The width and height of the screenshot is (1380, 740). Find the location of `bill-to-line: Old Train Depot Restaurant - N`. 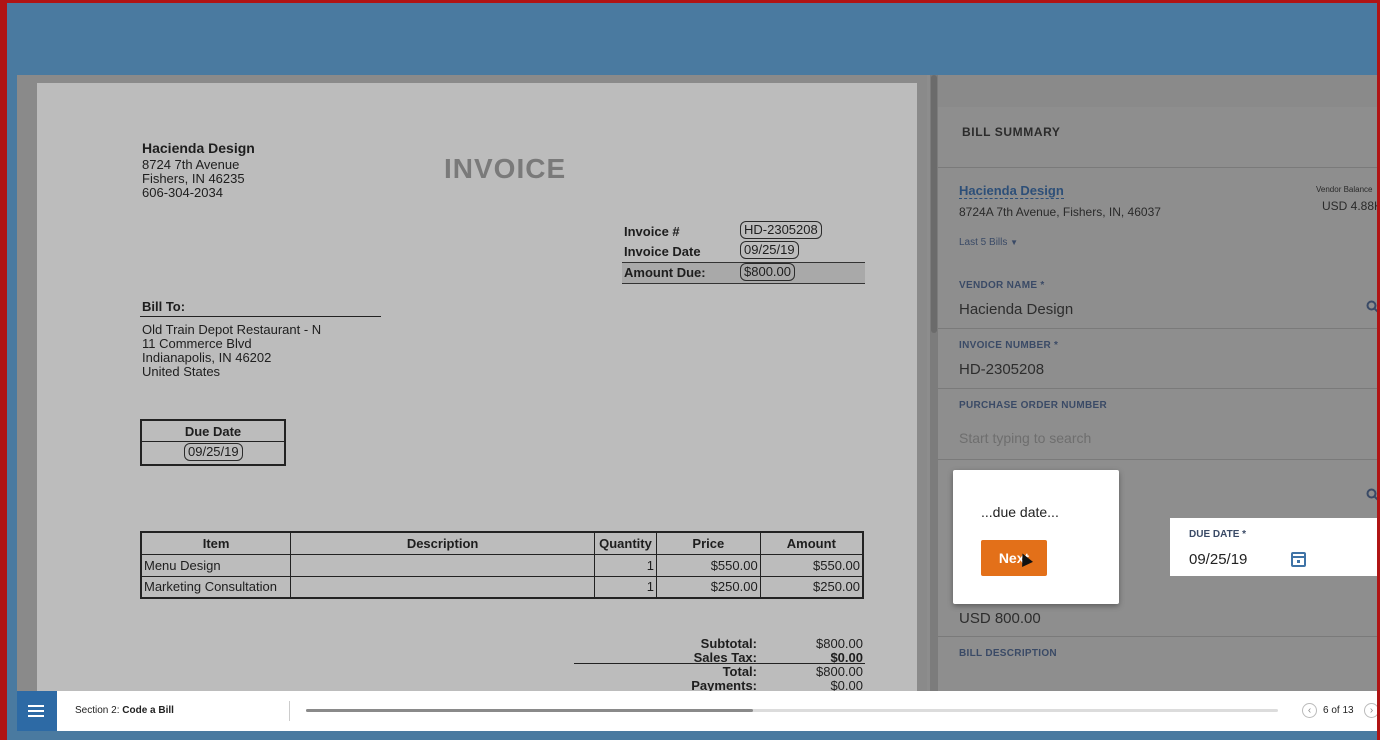

bill-to-line: Old Train Depot Restaurant - N is located at coordinates (232, 329).